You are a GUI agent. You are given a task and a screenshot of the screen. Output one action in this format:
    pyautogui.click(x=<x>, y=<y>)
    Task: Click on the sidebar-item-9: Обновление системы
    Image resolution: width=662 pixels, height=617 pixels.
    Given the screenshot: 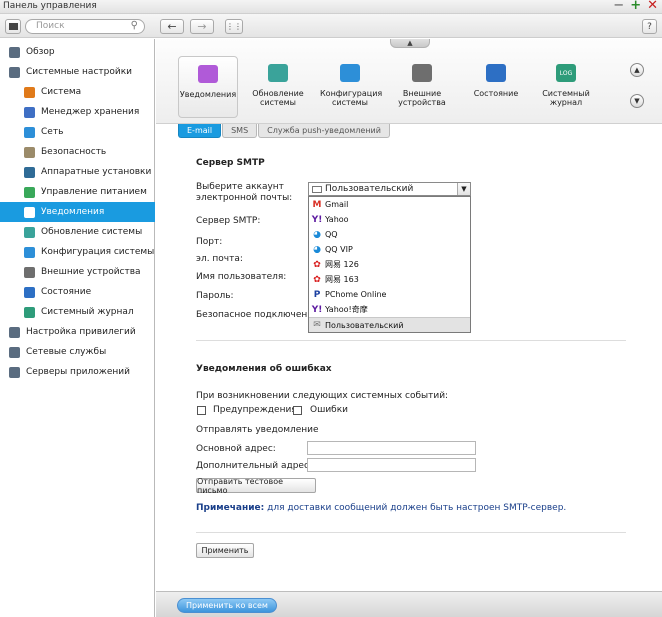 What is the action you would take?
    pyautogui.click(x=77, y=232)
    